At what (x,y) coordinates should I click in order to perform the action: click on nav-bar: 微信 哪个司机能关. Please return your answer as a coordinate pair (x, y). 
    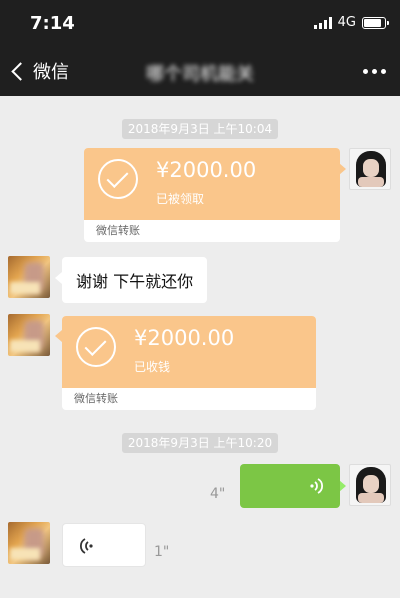
    Looking at the image, I should click on (200, 71).